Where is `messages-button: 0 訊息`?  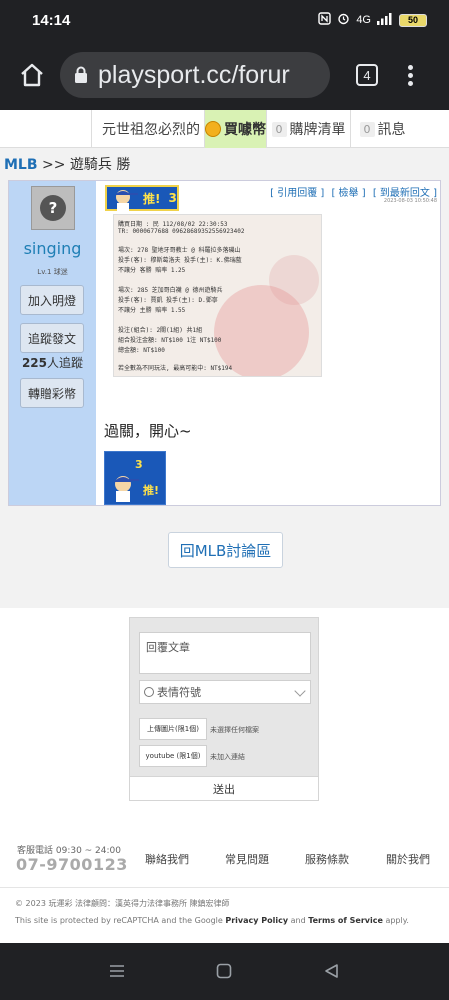 messages-button: 0 訊息 is located at coordinates (382, 129).